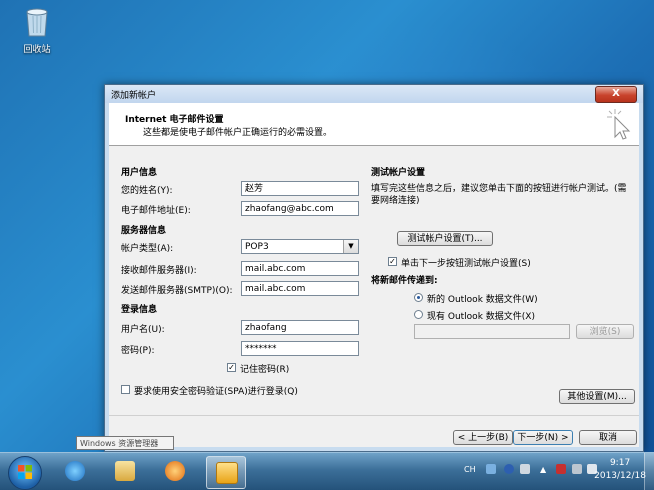  Describe the element at coordinates (398, 173) in the screenshot. I see `test-section-title: 测试帐户设置` at that location.